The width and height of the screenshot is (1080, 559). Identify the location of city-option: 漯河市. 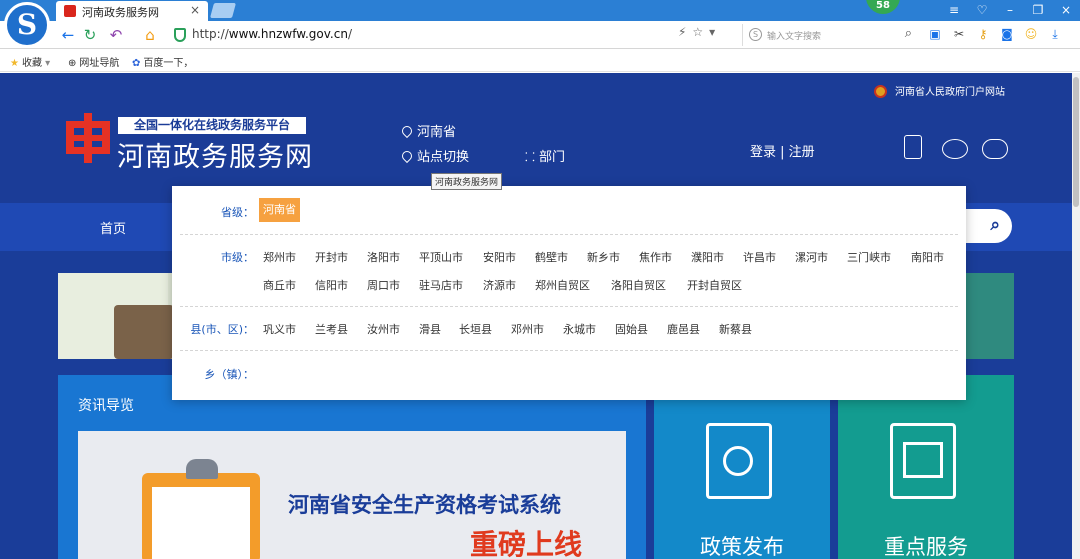
(811, 257).